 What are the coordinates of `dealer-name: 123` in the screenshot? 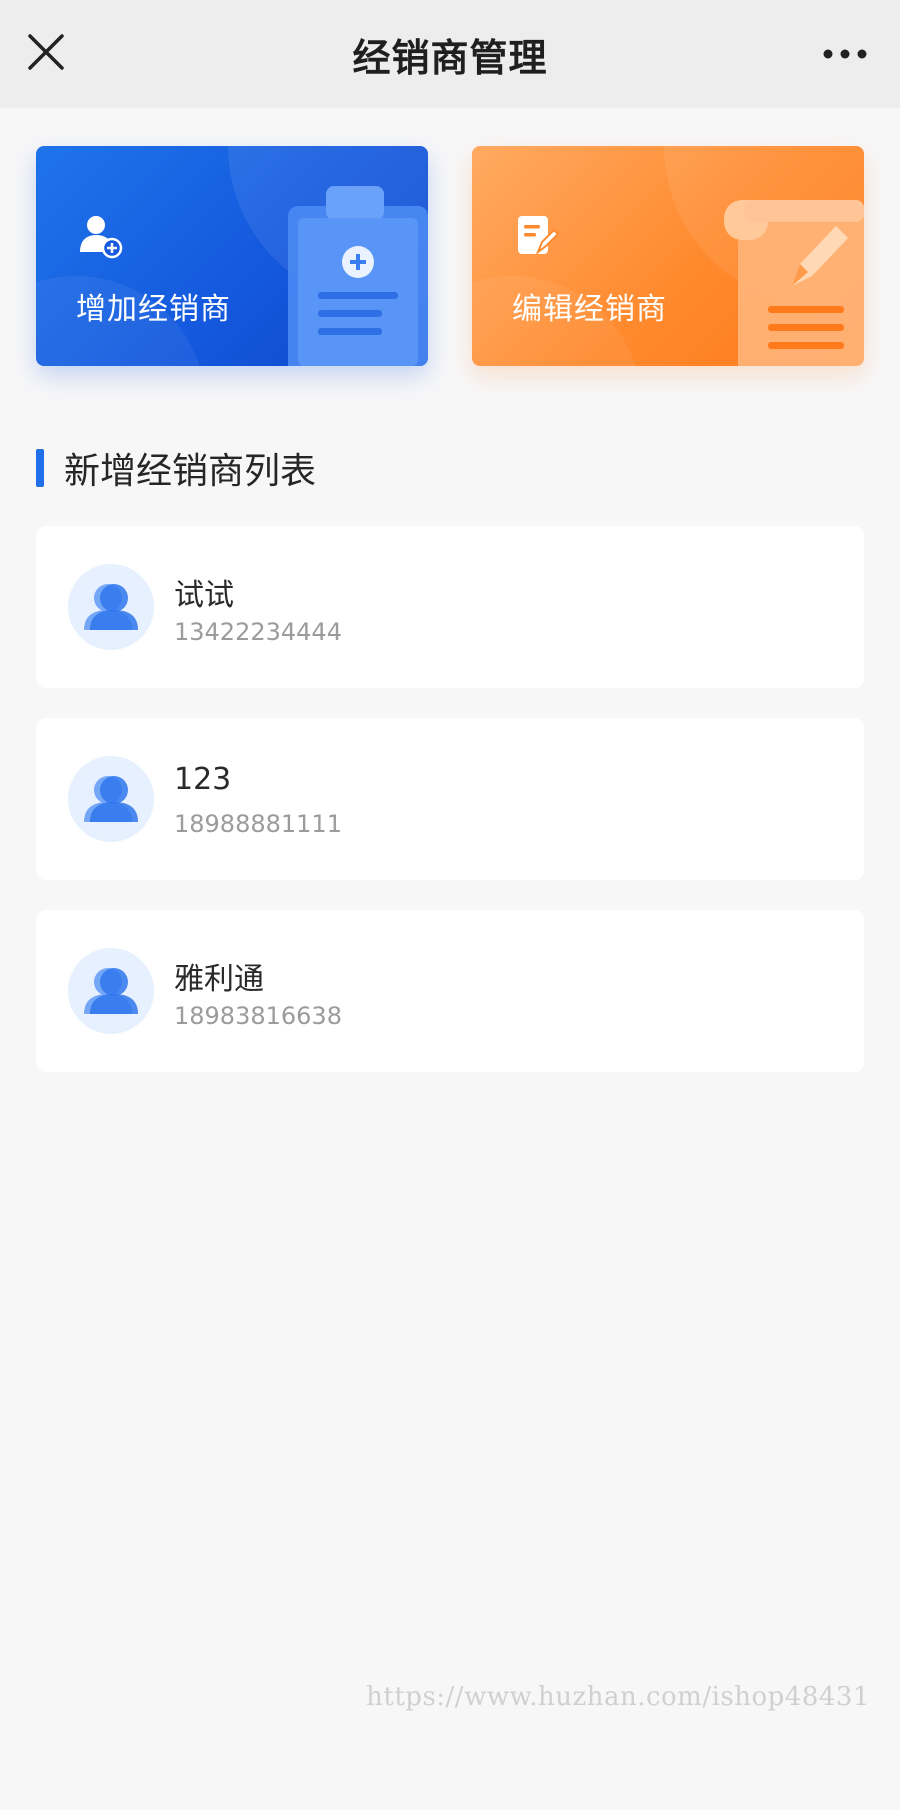 It's located at (203, 779).